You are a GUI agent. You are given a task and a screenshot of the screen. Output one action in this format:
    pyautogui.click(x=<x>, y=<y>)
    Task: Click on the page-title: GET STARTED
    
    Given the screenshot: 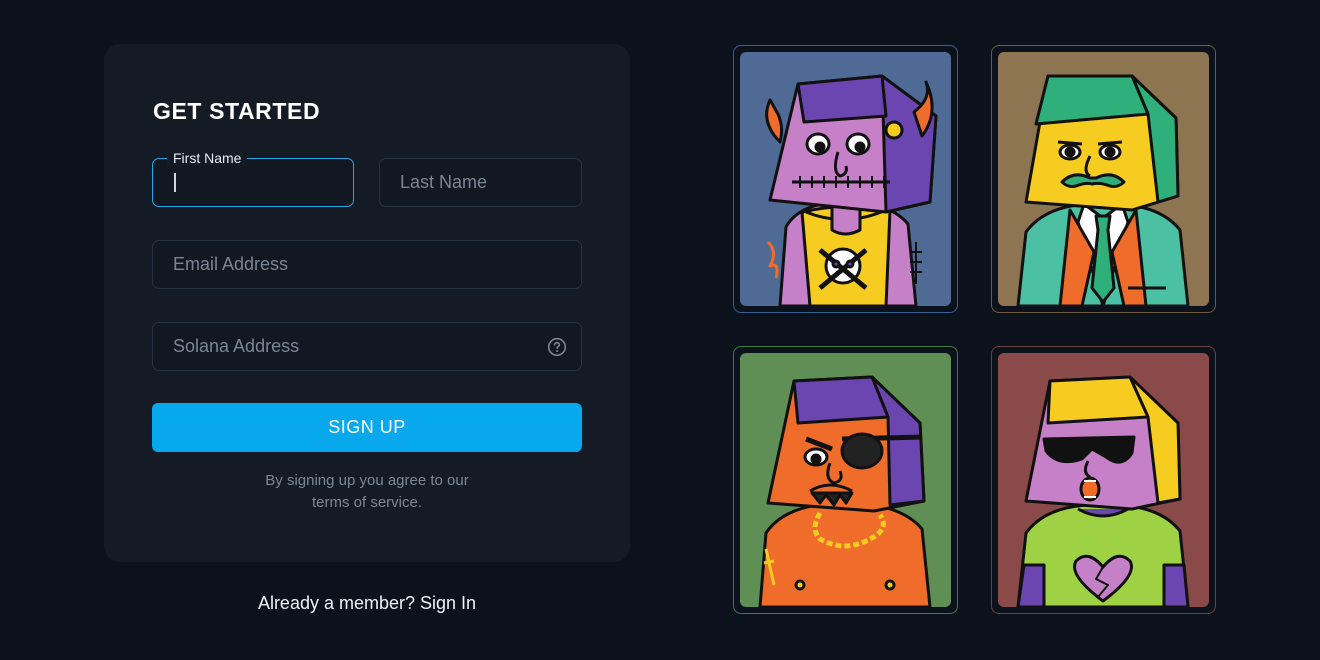 What is the action you would take?
    pyautogui.click(x=237, y=111)
    